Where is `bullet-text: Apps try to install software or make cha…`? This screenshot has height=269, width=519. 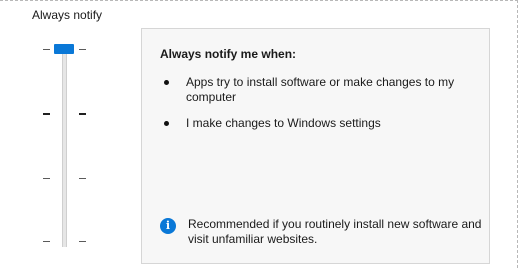 bullet-text: Apps try to install software or make cha… is located at coordinates (320, 89).